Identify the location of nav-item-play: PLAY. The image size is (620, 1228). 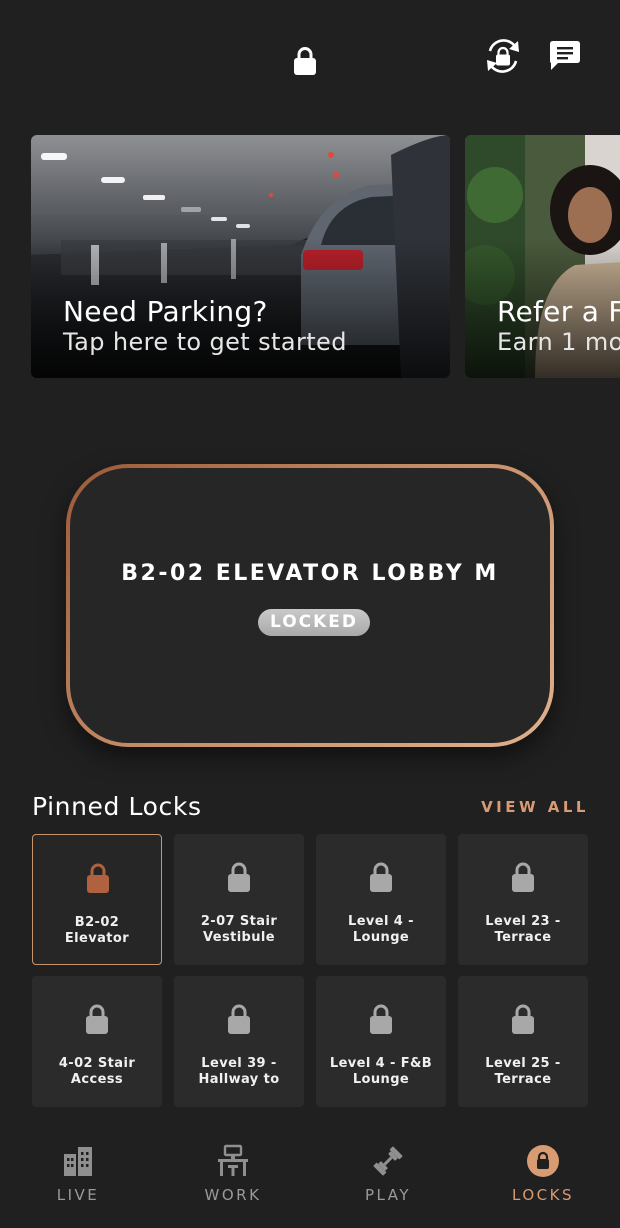
(388, 1175).